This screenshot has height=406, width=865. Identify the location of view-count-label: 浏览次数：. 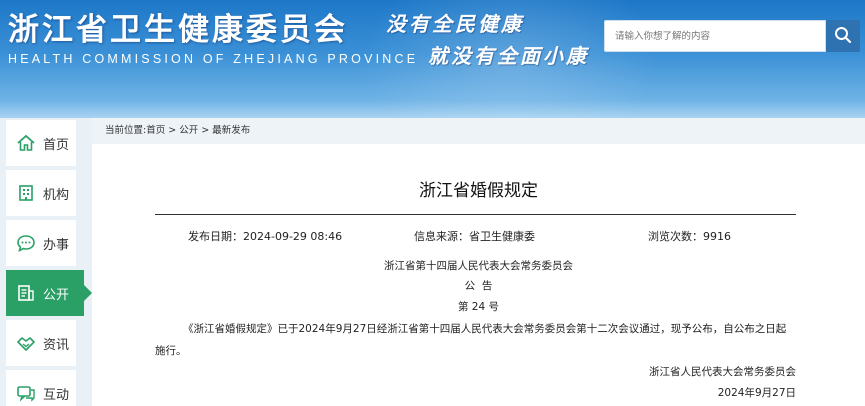
(675, 236).